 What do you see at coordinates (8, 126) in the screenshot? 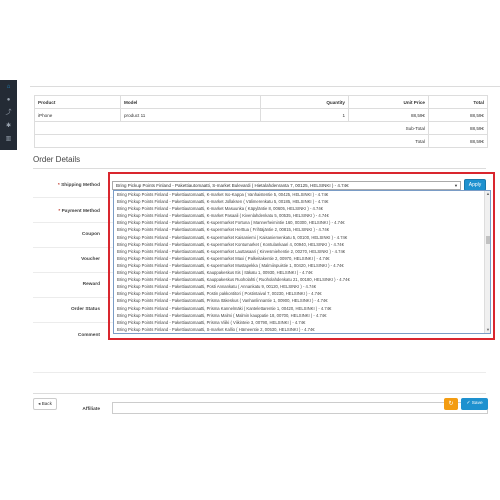
I see `gear-icon: ✱` at bounding box center [8, 126].